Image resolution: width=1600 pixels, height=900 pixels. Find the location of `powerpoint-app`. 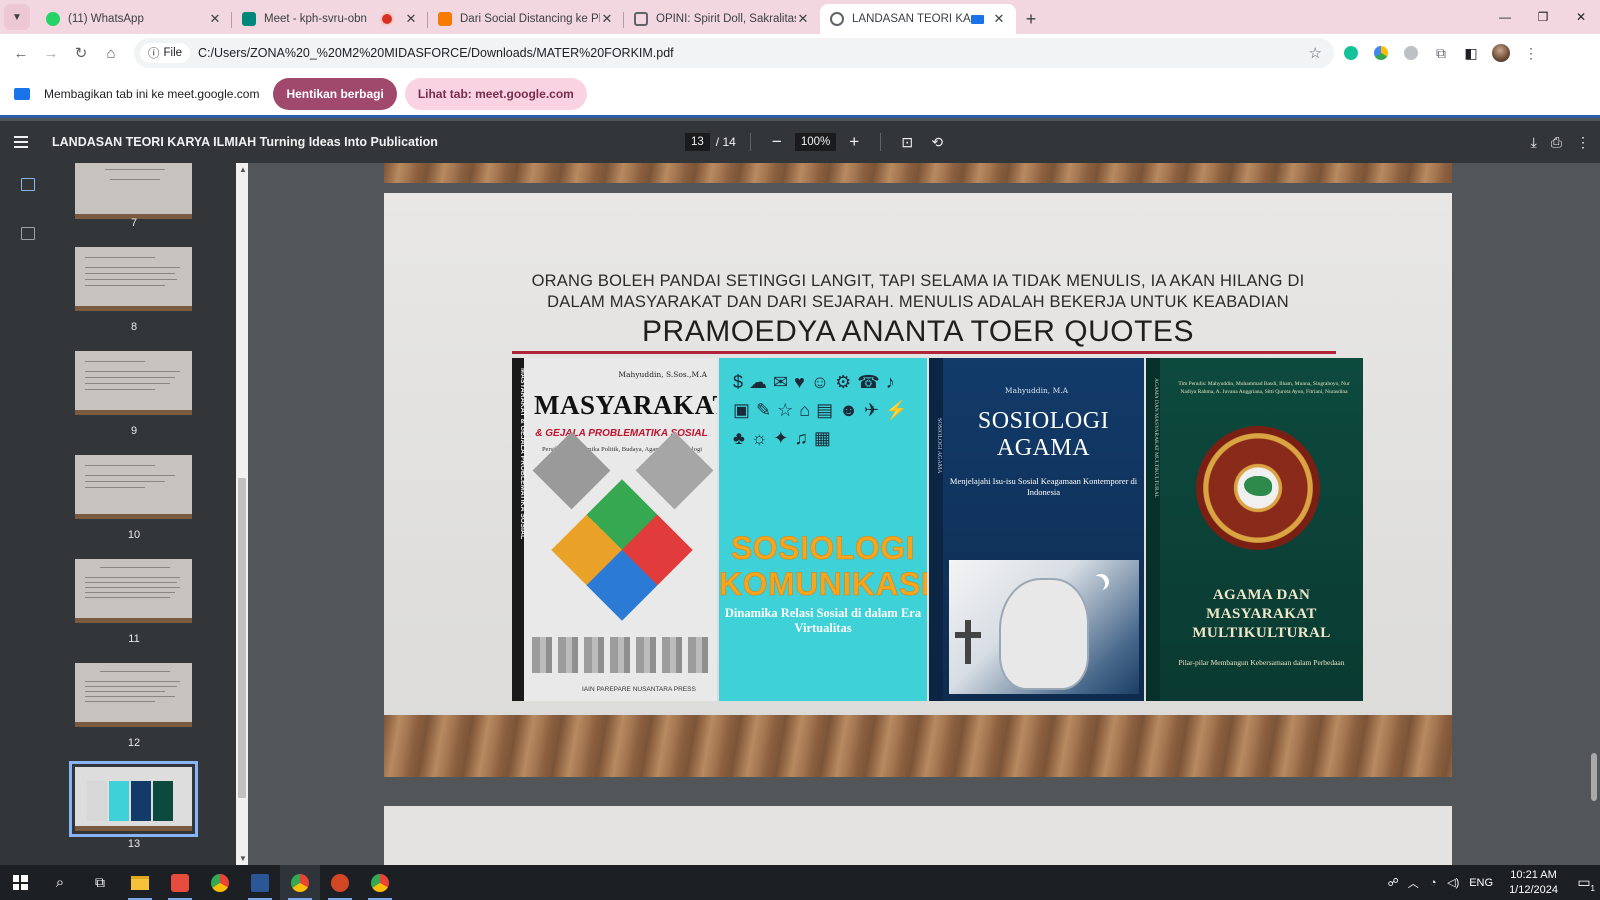

powerpoint-app is located at coordinates (340, 882).